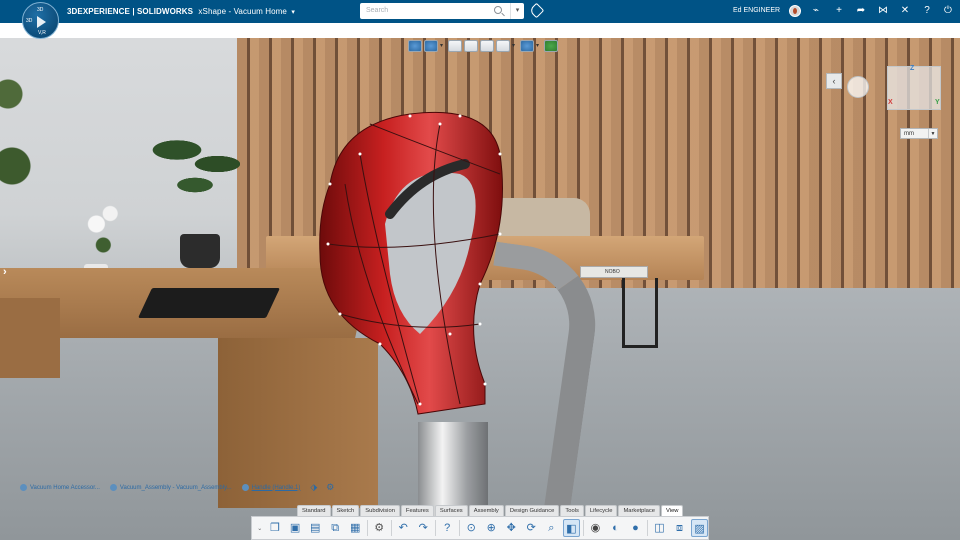  What do you see at coordinates (551, 528) in the screenshot?
I see `zoom-area-icon: ⌕` at bounding box center [551, 528].